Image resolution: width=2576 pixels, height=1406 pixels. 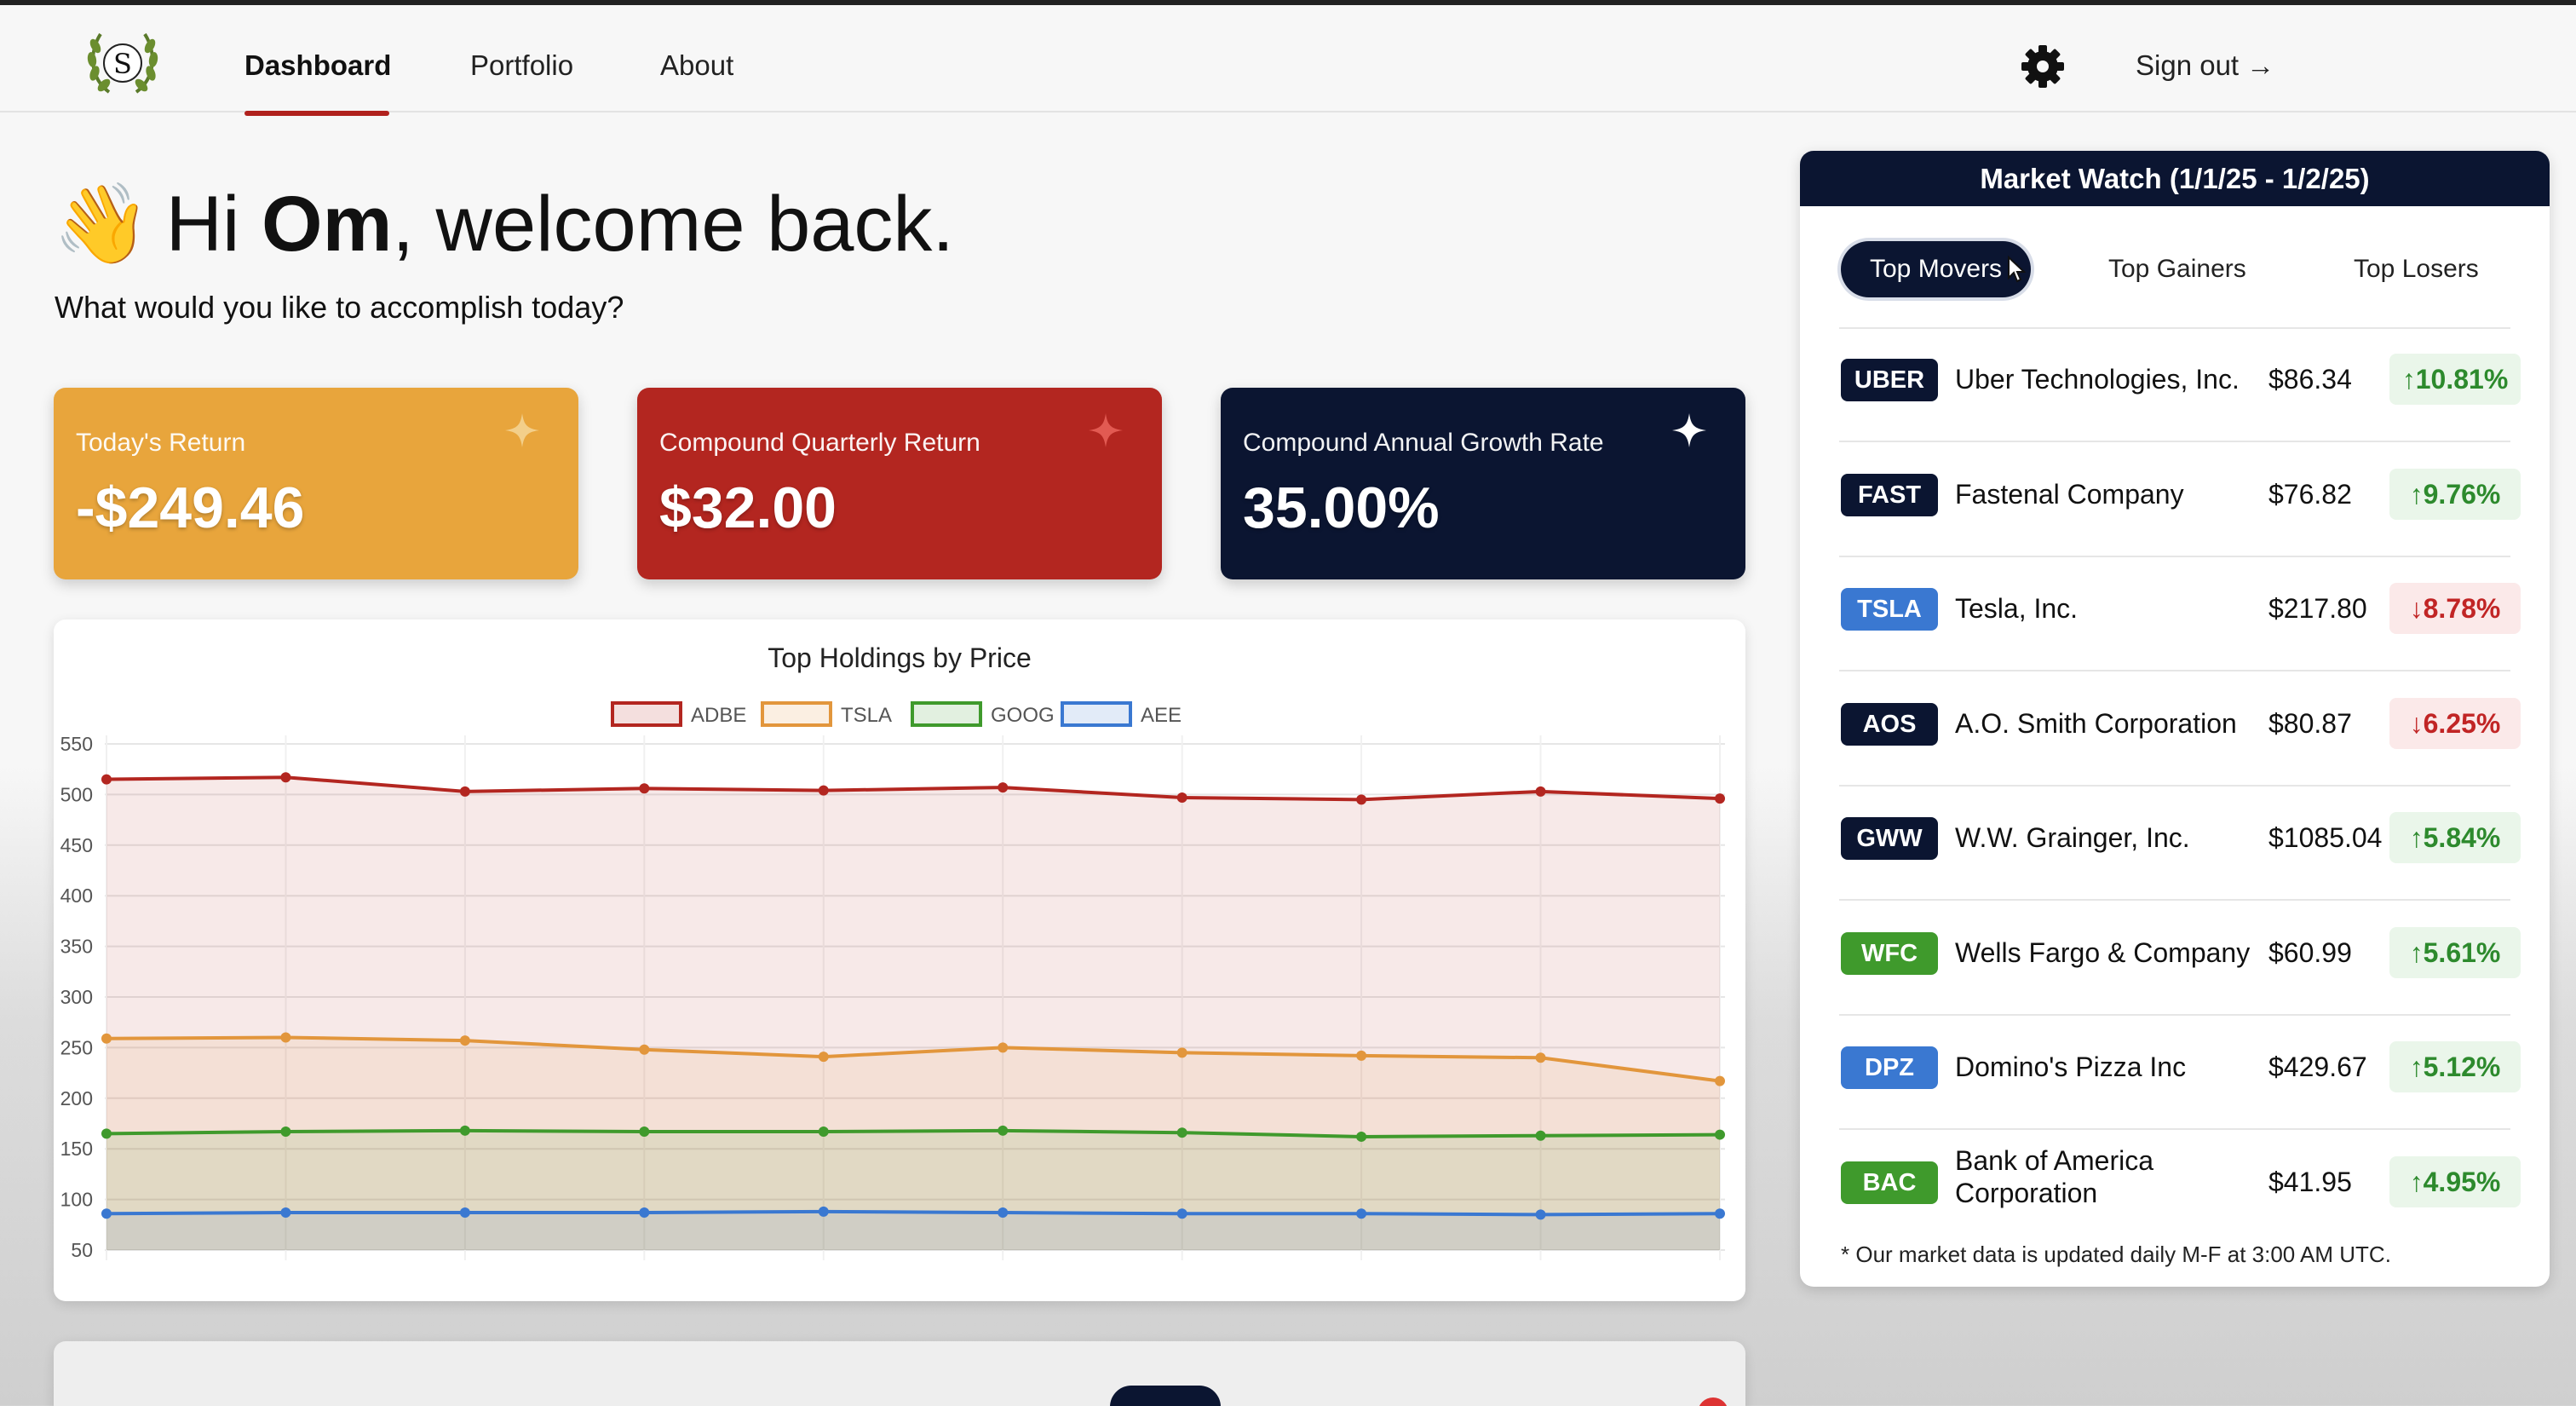 I want to click on market-row: UBER Uber Technologies, Inc. $86.34 ↑10.81%, so click(x=2175, y=385).